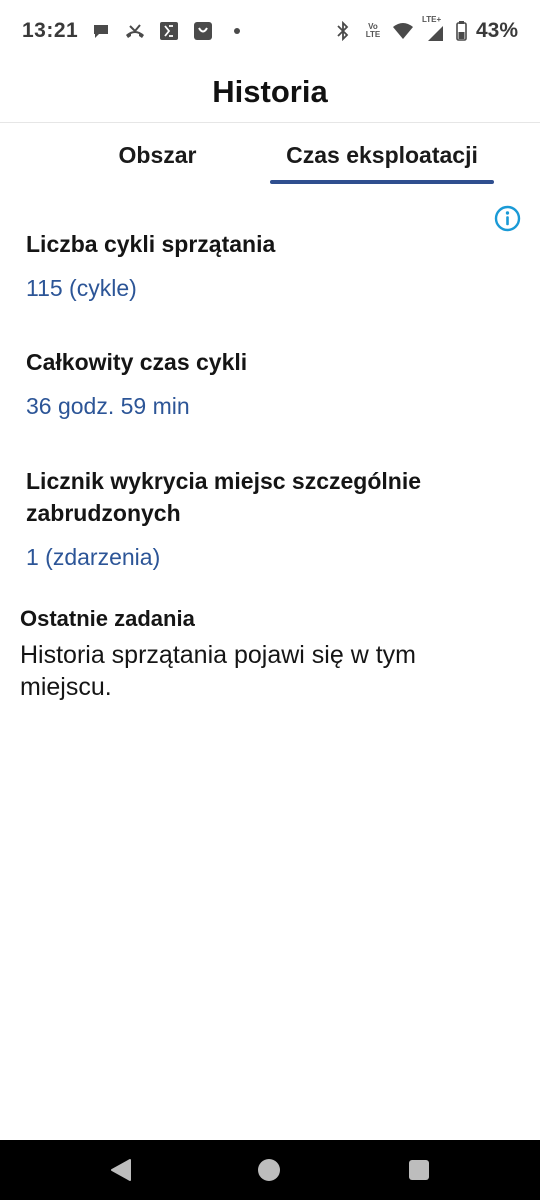 Image resolution: width=540 pixels, height=1200 pixels. I want to click on volte-bottom-label: LTE, so click(373, 34).